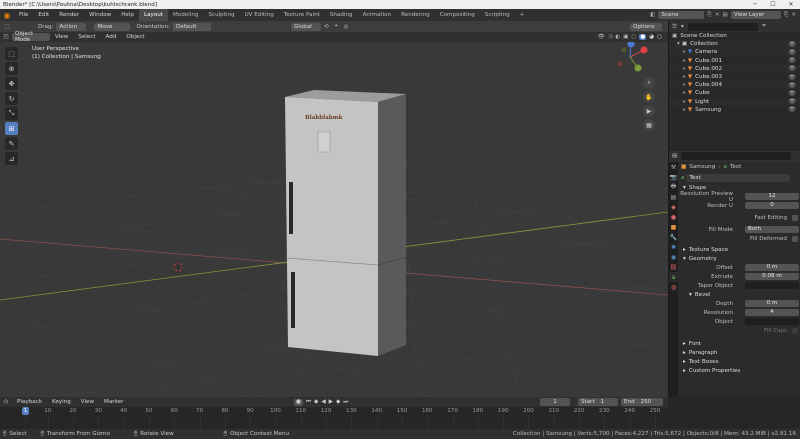  Describe the element at coordinates (649, 125) in the screenshot. I see `perspective-toggle-icon: ▦` at that location.